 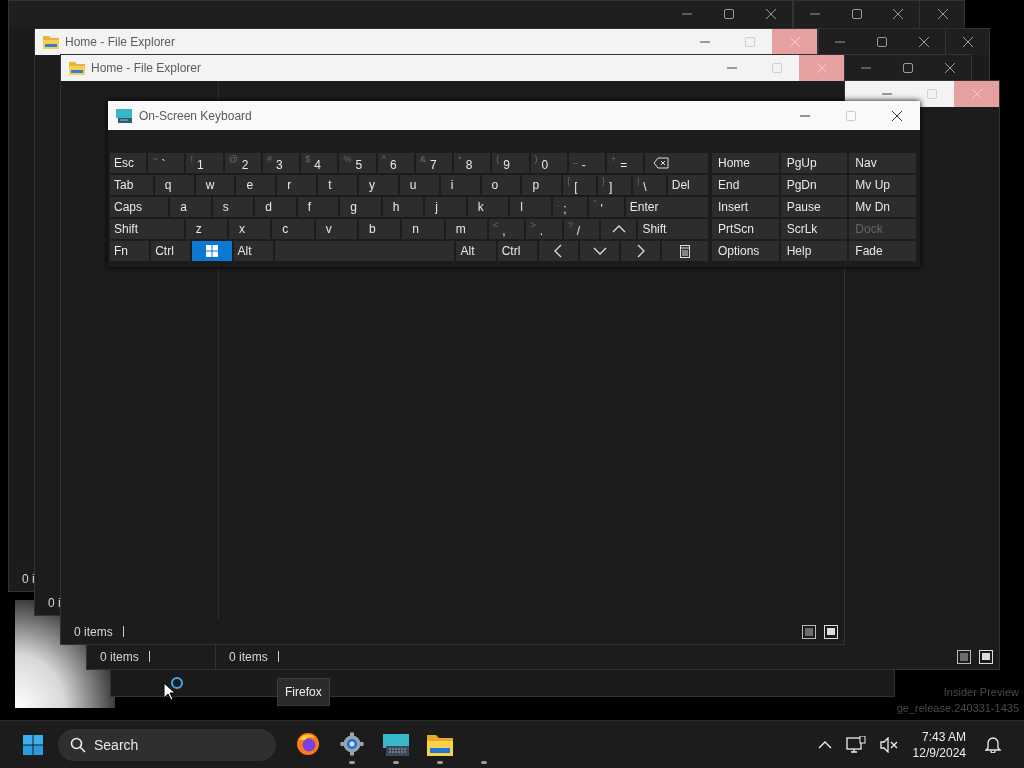 I want to click on keyboard-key: : ;, so click(x=570, y=207).